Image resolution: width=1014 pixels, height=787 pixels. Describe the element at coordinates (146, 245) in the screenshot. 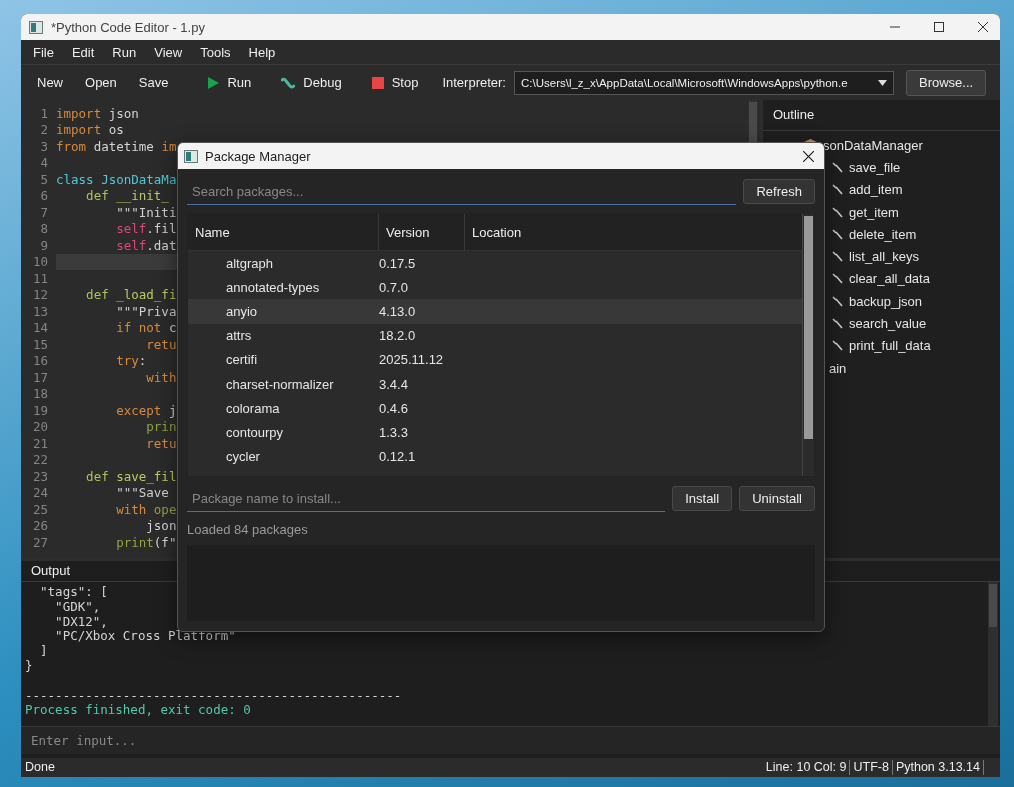

I see `code-line: self.dat` at that location.